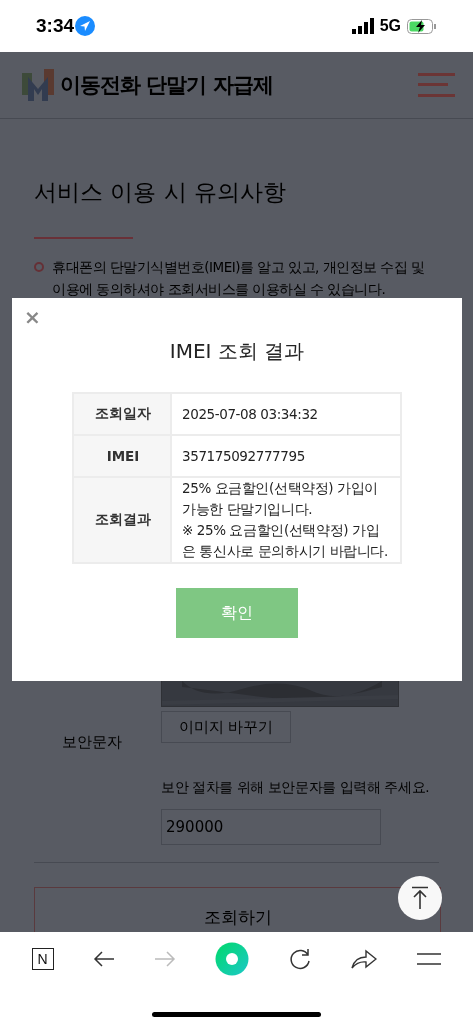 This screenshot has height=1024, width=473. I want to click on change-image-button: 이미지 바꾸기, so click(226, 727).